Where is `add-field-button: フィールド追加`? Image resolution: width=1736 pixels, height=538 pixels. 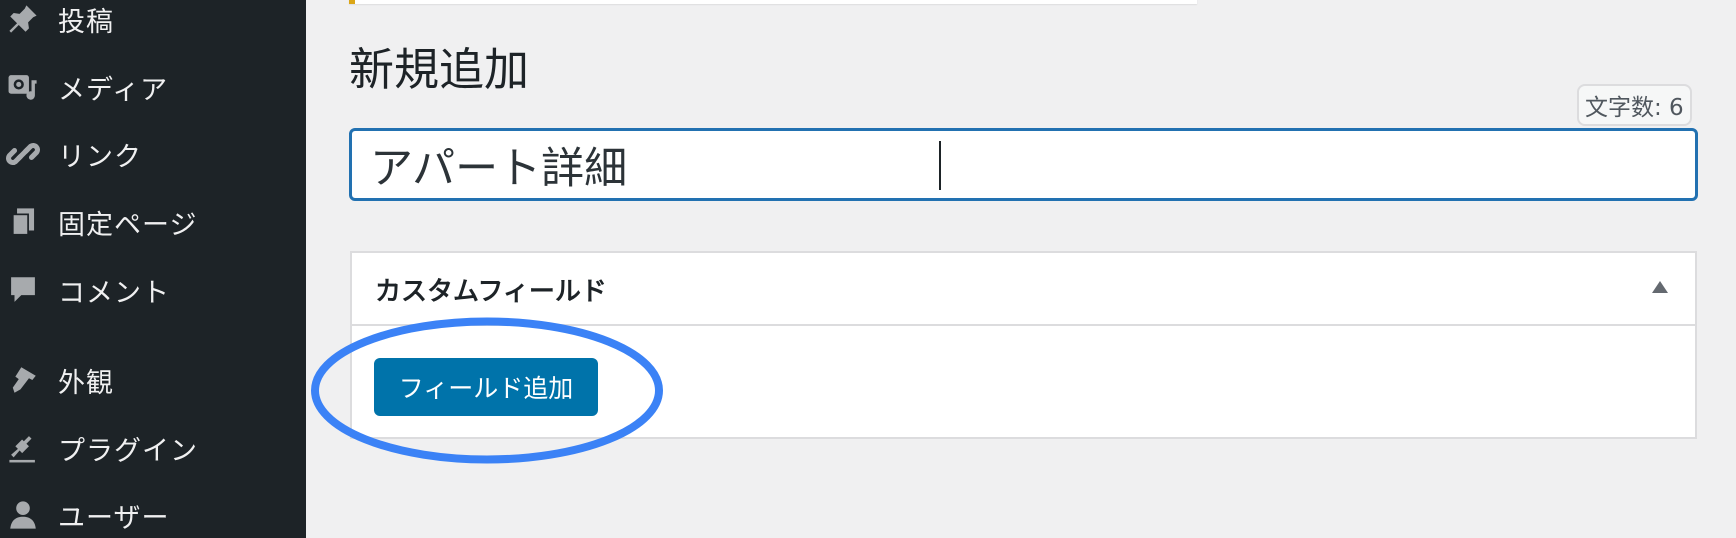
add-field-button: フィールド追加 is located at coordinates (486, 387).